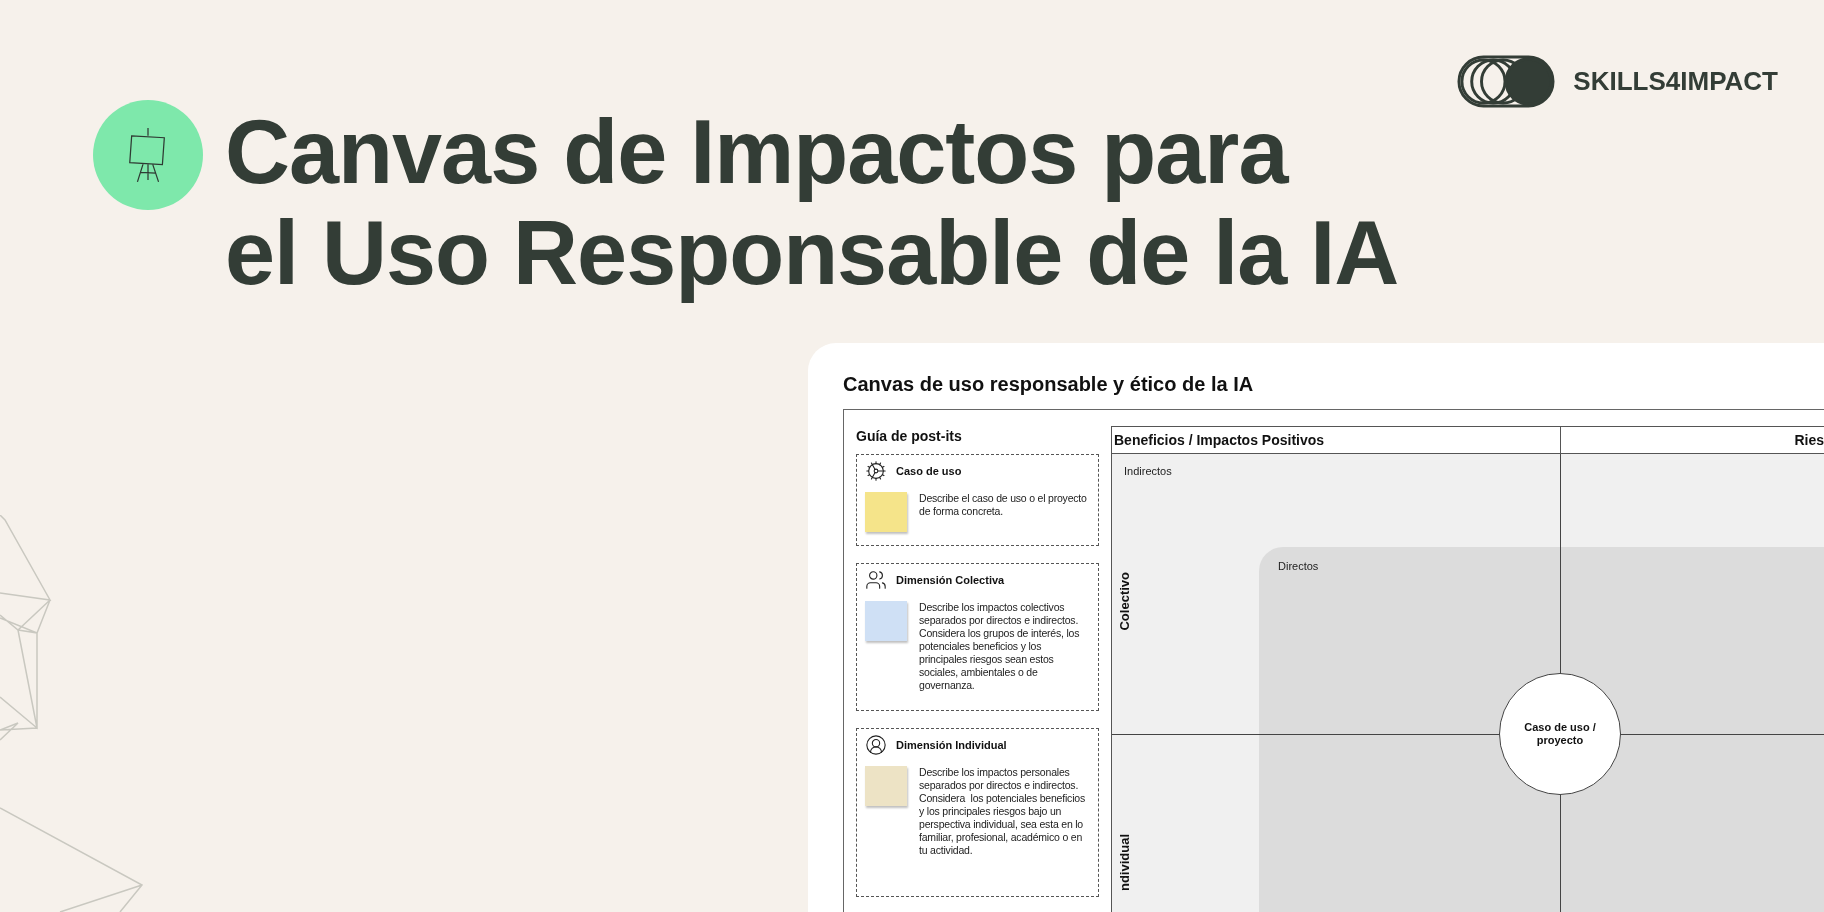 This screenshot has width=1824, height=912. Describe the element at coordinates (876, 745) in the screenshot. I see `person-icon` at that location.